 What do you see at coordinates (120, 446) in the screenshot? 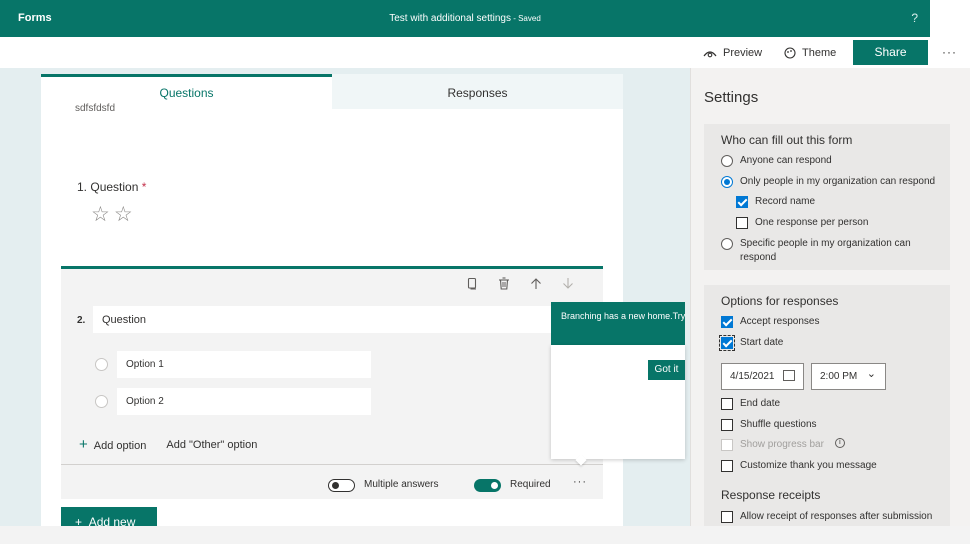
I see `add-option-label: Add option` at bounding box center [120, 446].